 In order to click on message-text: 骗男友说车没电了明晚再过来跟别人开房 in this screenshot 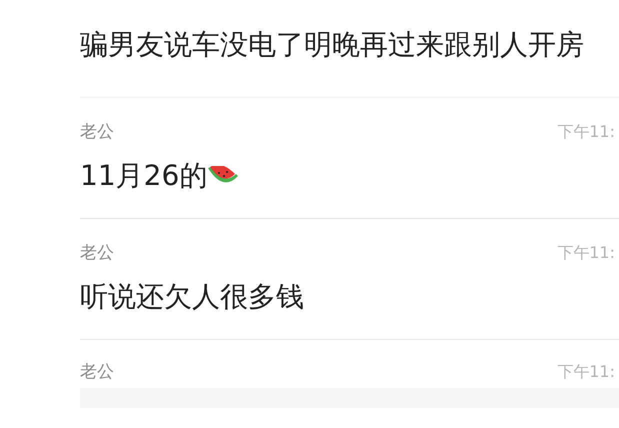, I will do `click(332, 45)`.